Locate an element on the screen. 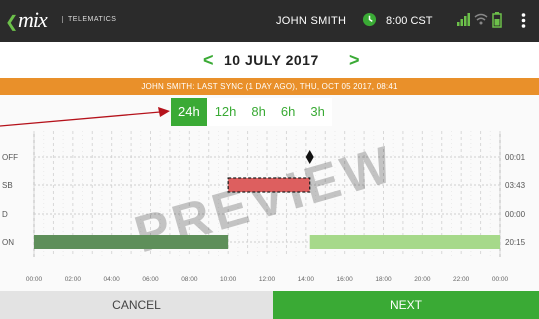  tab-24h: 24h is located at coordinates (189, 112).